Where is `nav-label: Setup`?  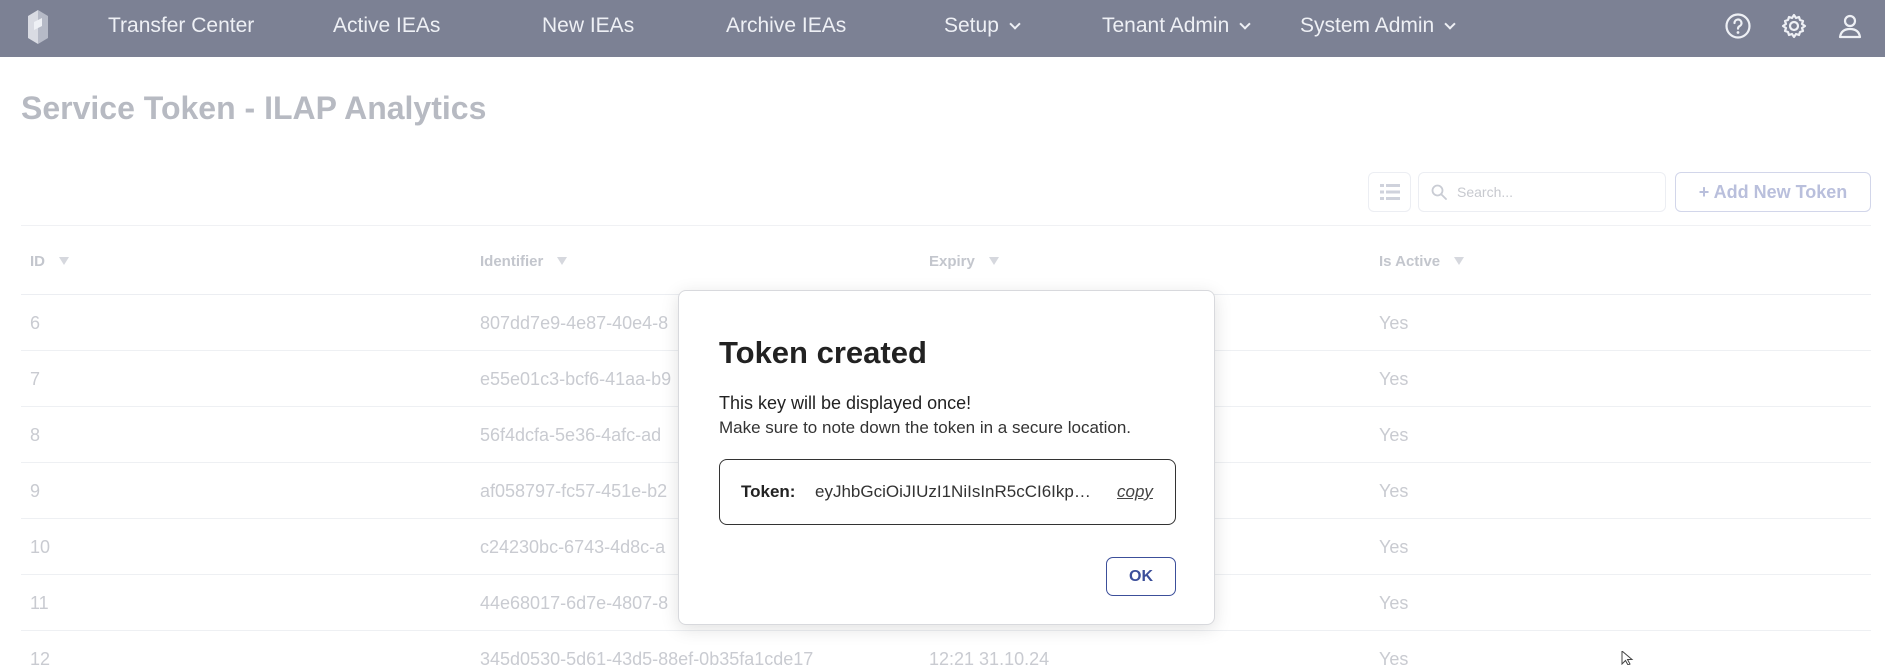
nav-label: Setup is located at coordinates (971, 25).